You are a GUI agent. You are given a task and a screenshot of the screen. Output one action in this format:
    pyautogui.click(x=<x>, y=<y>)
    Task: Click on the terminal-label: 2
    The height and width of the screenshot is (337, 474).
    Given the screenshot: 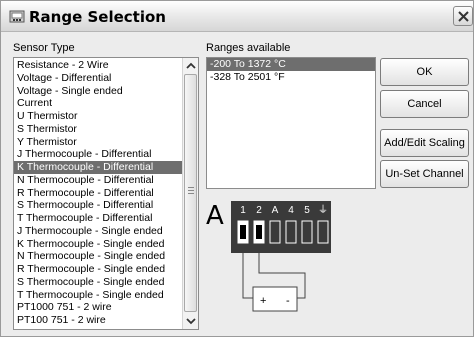 What is the action you would take?
    pyautogui.click(x=259, y=210)
    